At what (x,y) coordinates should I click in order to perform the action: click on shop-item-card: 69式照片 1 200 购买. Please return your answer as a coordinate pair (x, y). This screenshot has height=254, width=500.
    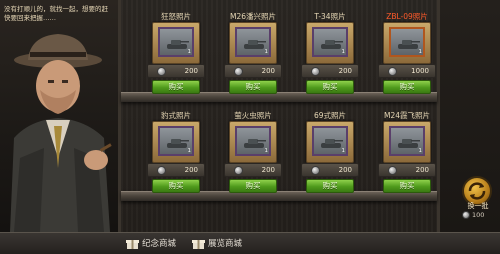
    Looking at the image, I should click on (330, 147).